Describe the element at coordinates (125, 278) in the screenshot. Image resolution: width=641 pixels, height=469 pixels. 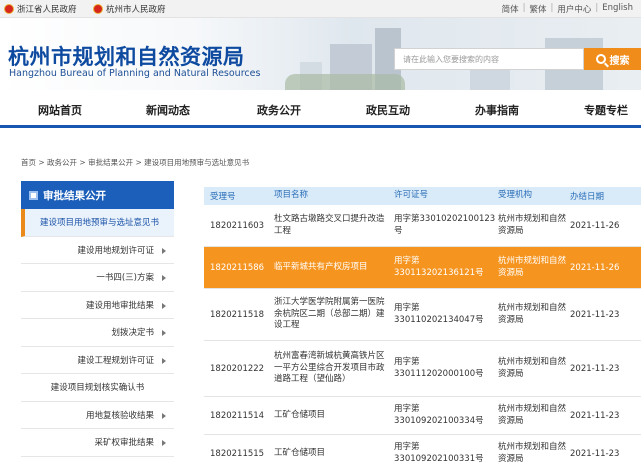
I see `sidebar-item-label: 一书四(三)方案` at that location.